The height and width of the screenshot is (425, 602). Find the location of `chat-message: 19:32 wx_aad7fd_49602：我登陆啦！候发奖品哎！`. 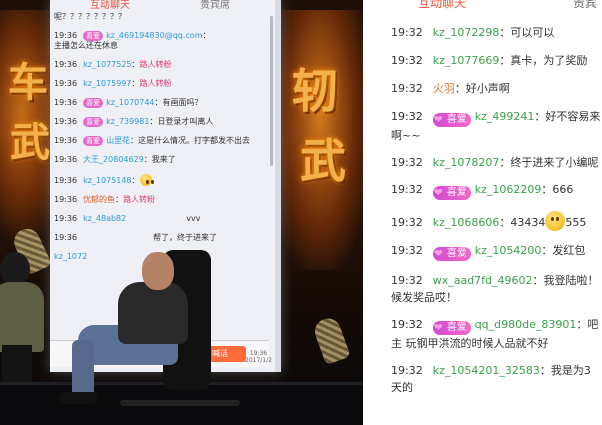

chat-message: 19:32 wx_aad7fd_49602：我登陆啦！候发奖品哎！ is located at coordinates (495, 289).